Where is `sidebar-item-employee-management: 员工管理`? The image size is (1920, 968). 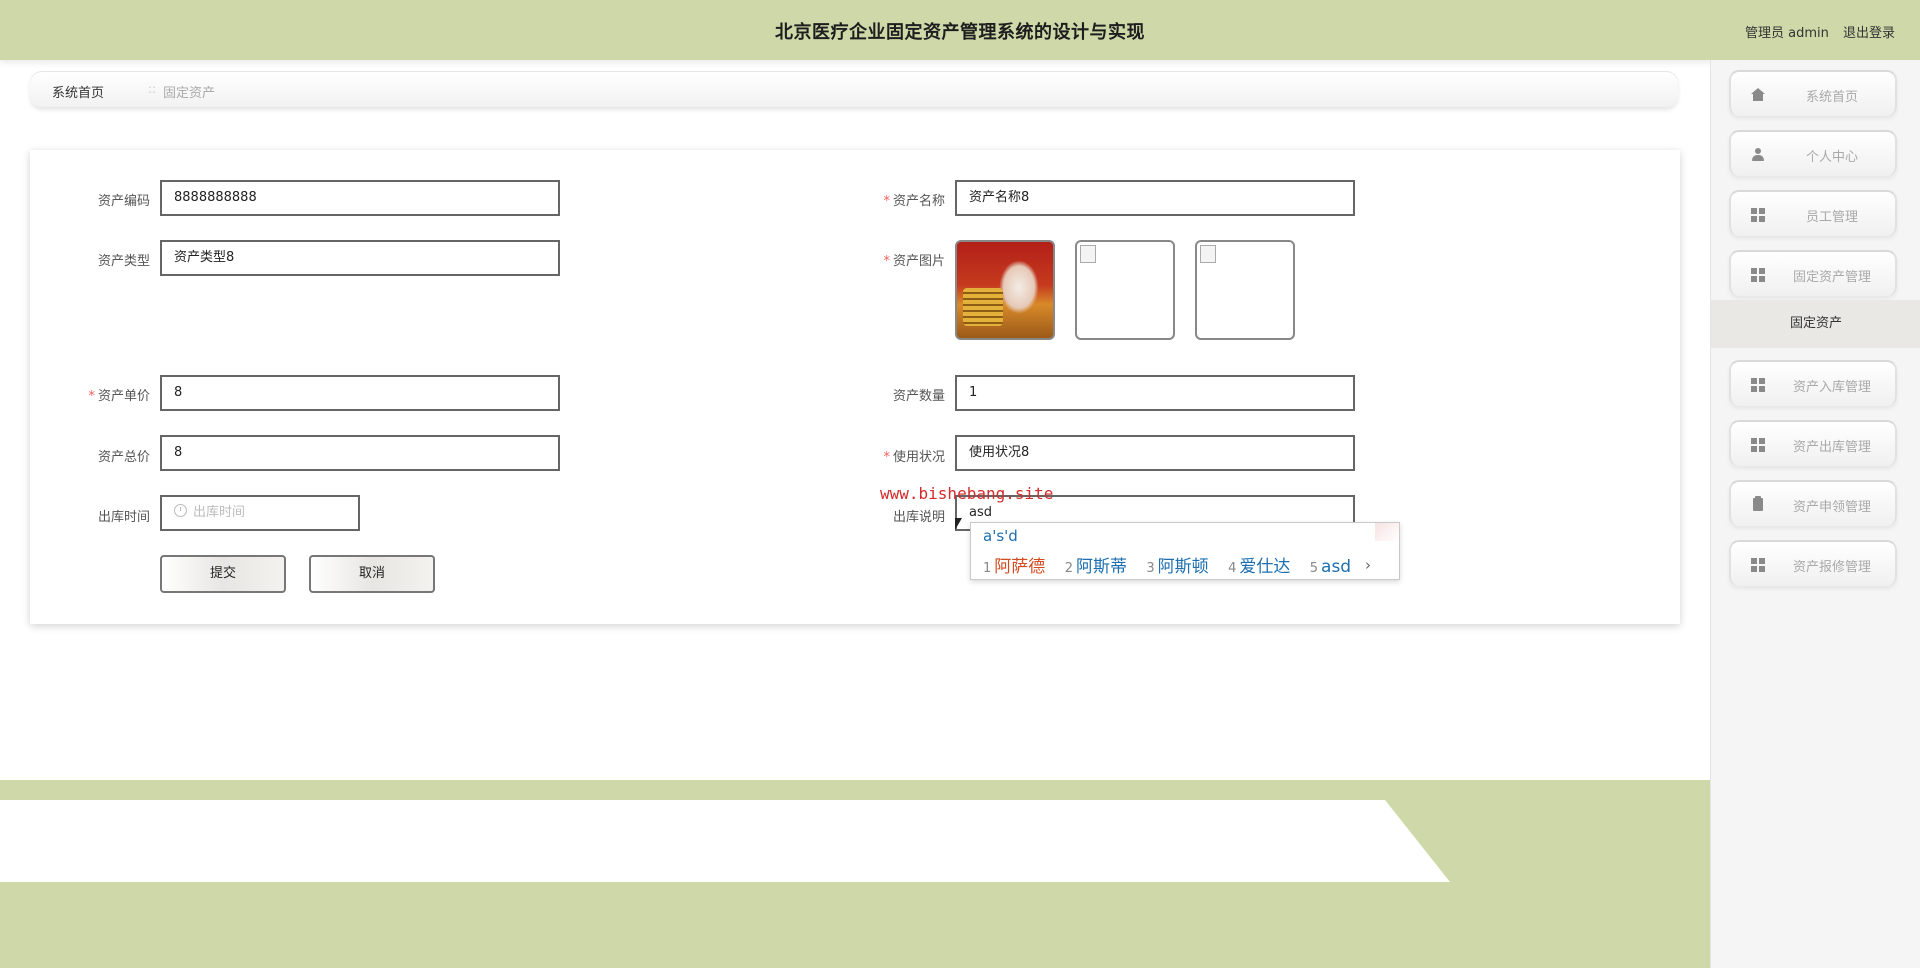
sidebar-item-employee-management: 员工管理 is located at coordinates (1813, 213).